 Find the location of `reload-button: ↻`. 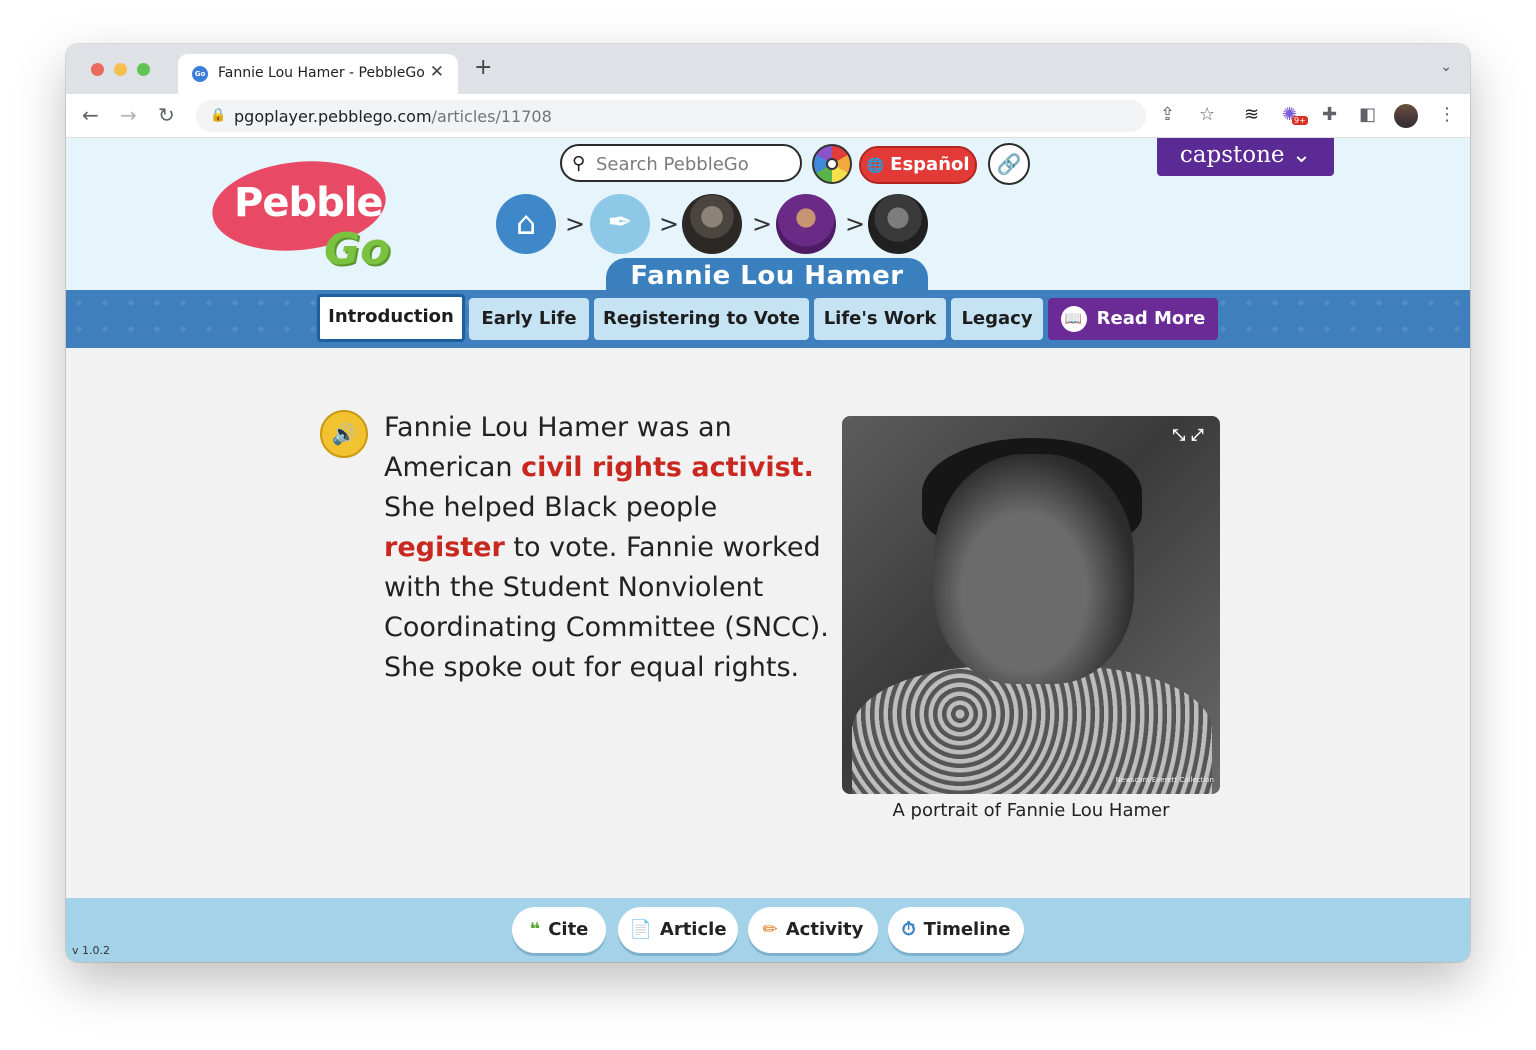

reload-button: ↻ is located at coordinates (166, 115).